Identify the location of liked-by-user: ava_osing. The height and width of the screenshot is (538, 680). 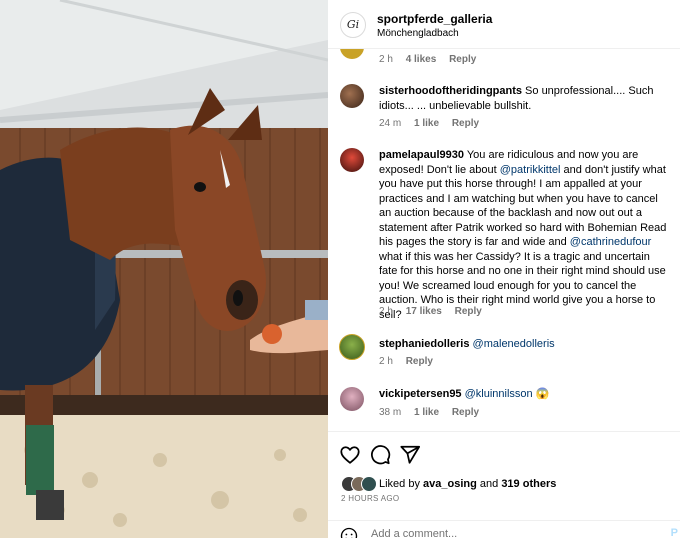
(450, 484).